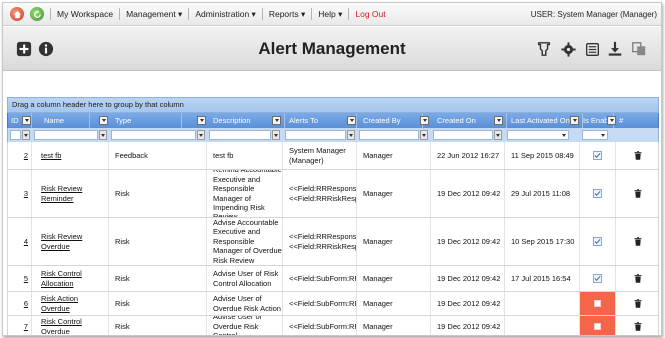 This screenshot has height=338, width=665. What do you see at coordinates (70, 278) in the screenshot?
I see `cell-name: Risk Control Allocation` at bounding box center [70, 278].